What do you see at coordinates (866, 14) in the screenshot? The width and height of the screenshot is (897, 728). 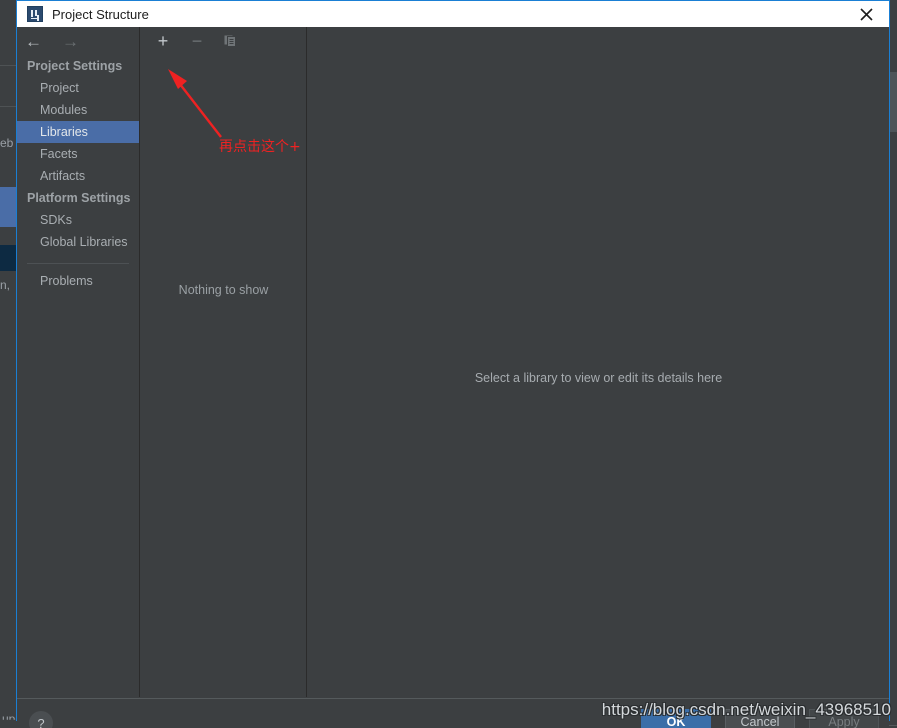 I see `close-icon` at bounding box center [866, 14].